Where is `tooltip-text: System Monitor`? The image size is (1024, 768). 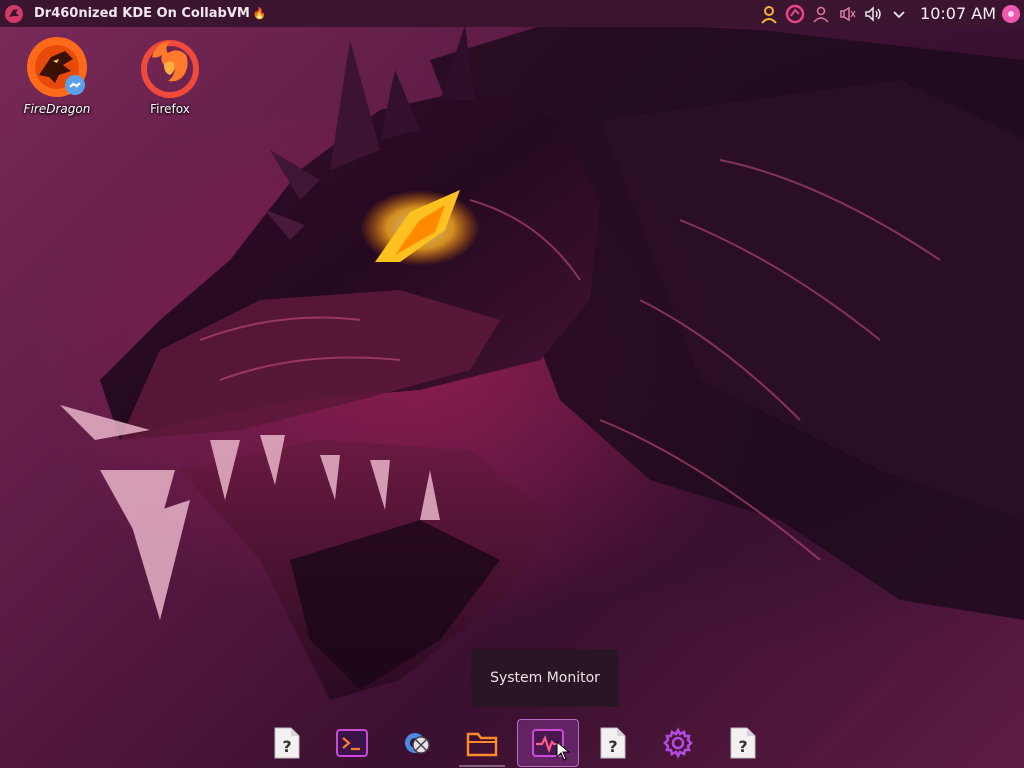 tooltip-text: System Monitor is located at coordinates (545, 678).